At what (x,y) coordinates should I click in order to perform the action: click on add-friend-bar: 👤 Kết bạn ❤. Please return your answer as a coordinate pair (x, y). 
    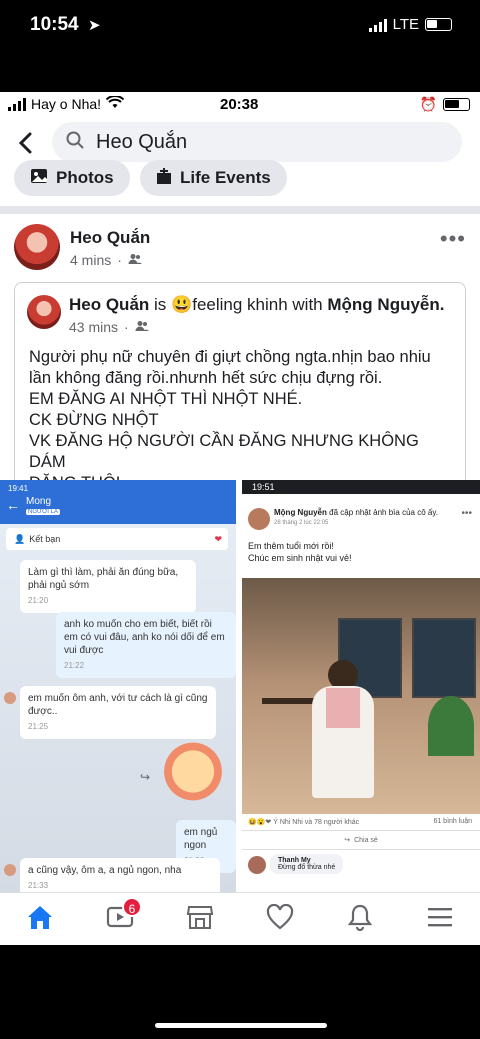
    Looking at the image, I should click on (117, 539).